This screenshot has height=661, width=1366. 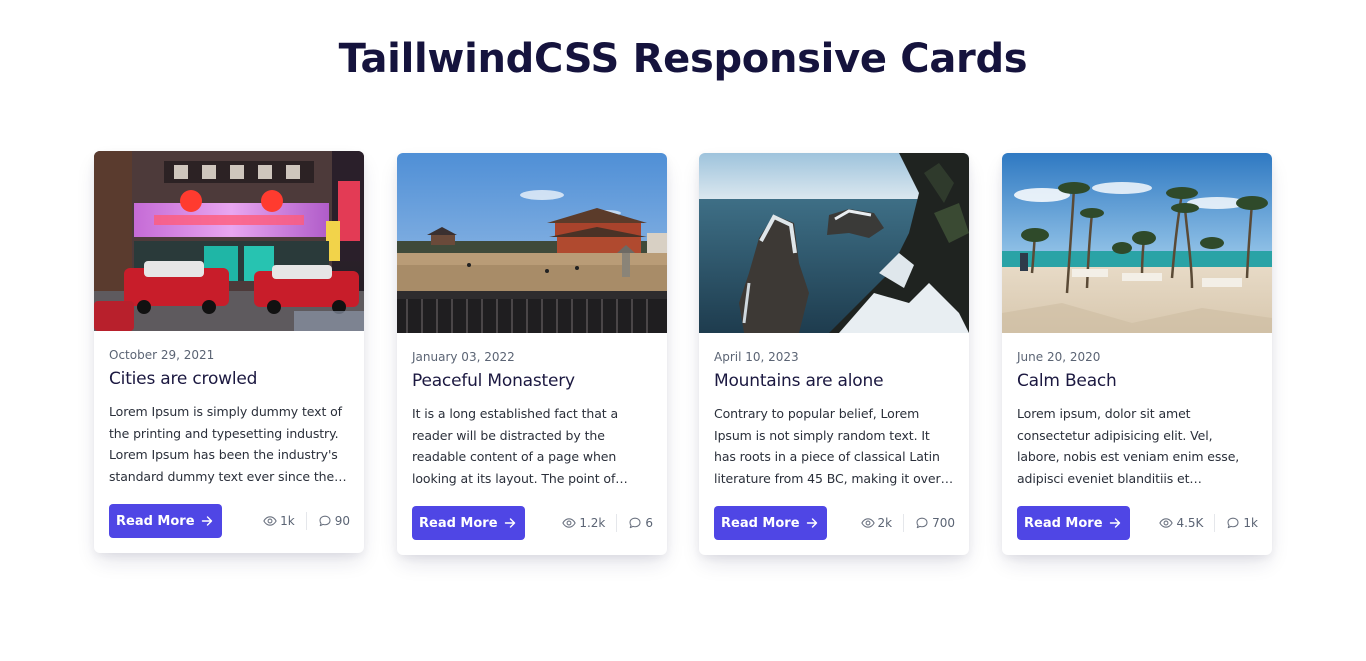 I want to click on card-image-coast, so click(x=834, y=243).